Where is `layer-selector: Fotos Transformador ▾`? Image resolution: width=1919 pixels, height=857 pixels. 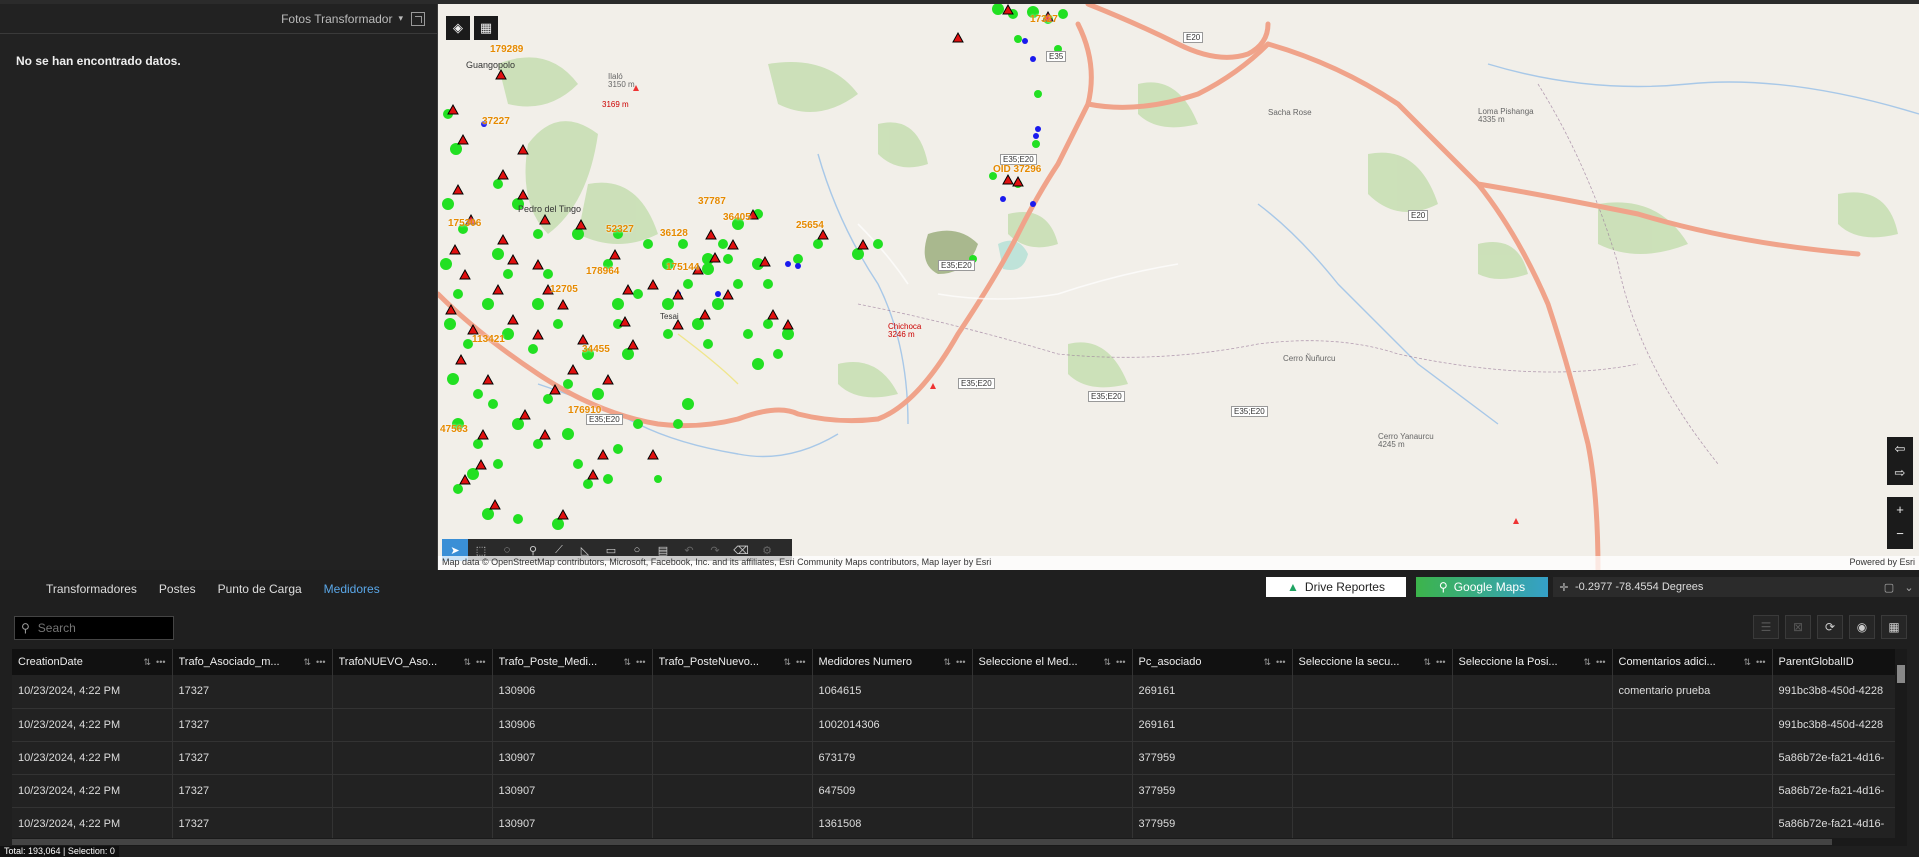
layer-selector: Fotos Transformador ▾ is located at coordinates (342, 19).